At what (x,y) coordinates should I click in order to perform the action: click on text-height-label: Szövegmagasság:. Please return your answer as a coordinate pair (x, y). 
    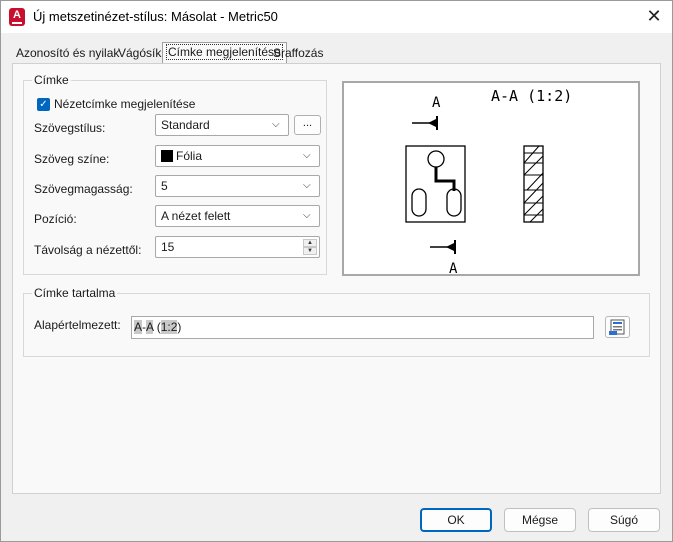
    Looking at the image, I should click on (83, 189).